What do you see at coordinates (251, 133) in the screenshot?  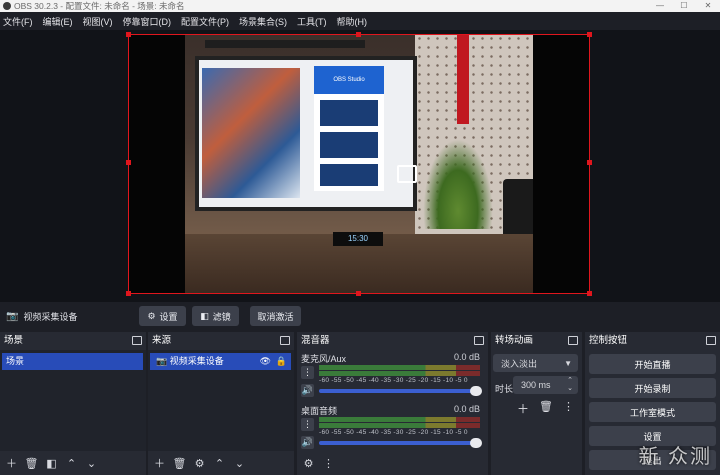 I see `monitor-left-window` at bounding box center [251, 133].